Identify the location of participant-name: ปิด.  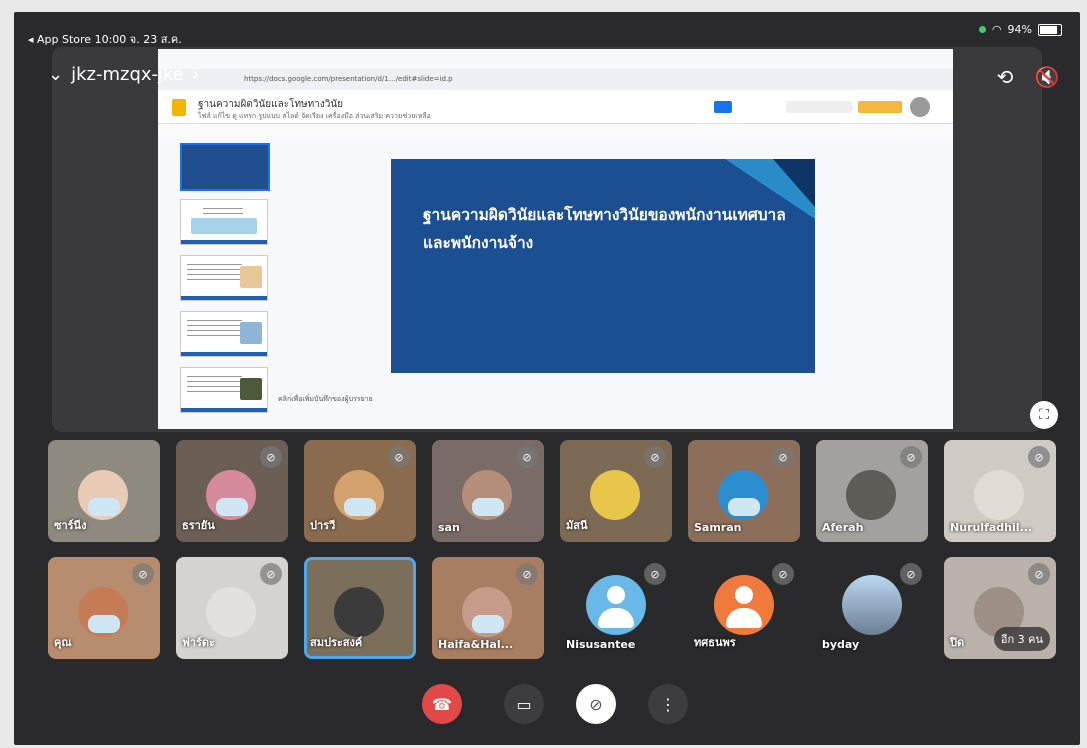
(957, 642).